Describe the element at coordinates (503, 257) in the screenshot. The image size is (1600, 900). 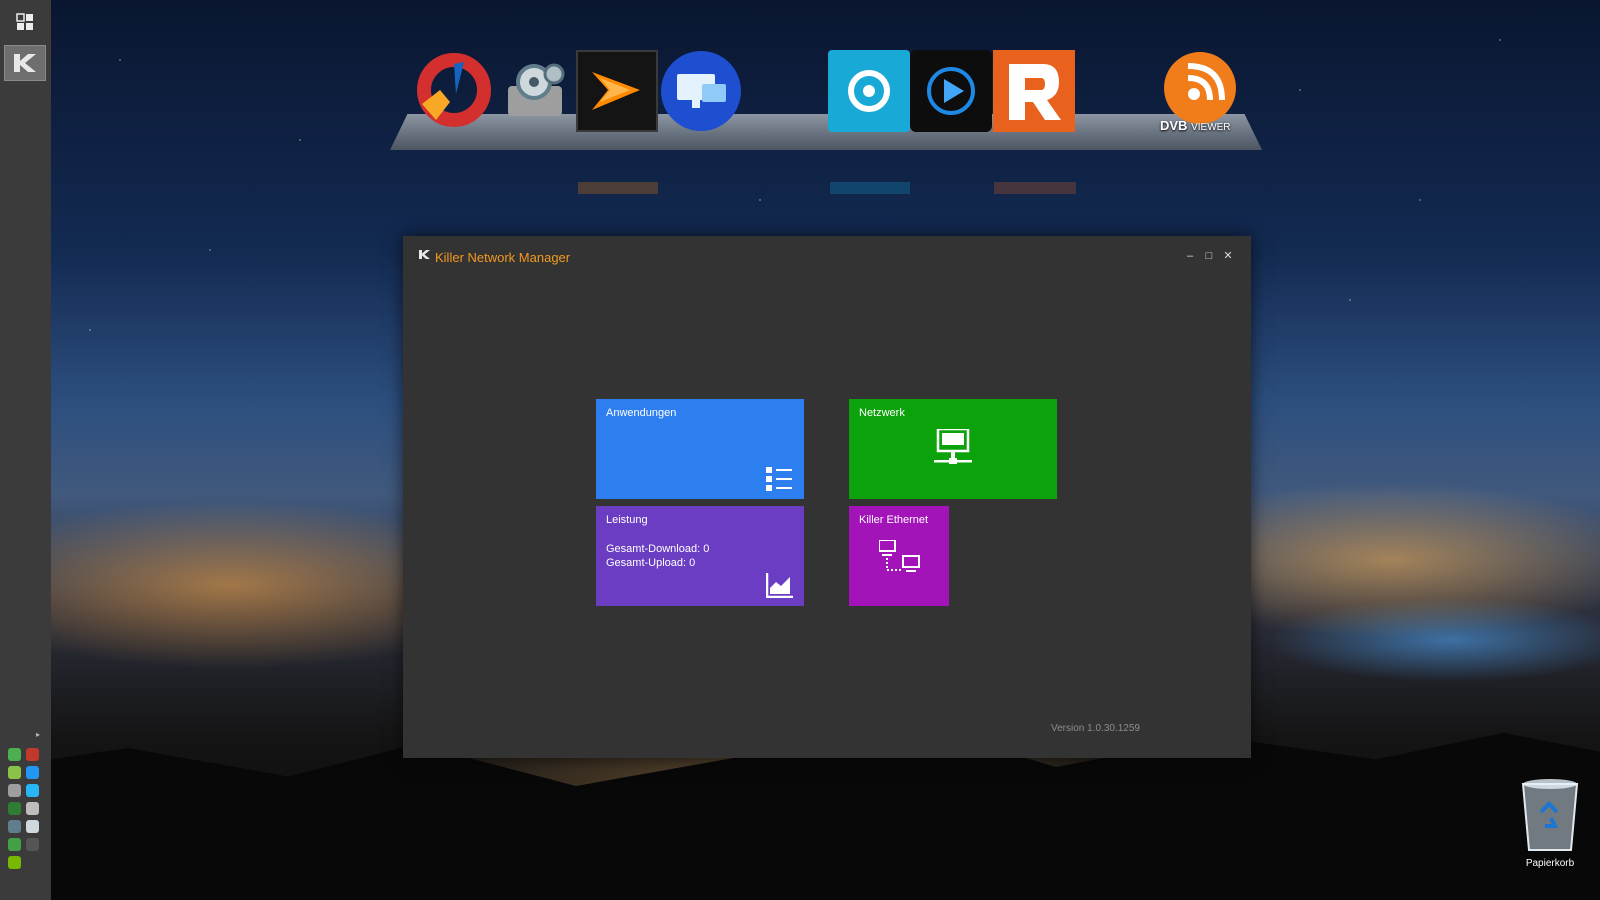
I see `window-title: Killer Network Manager` at that location.